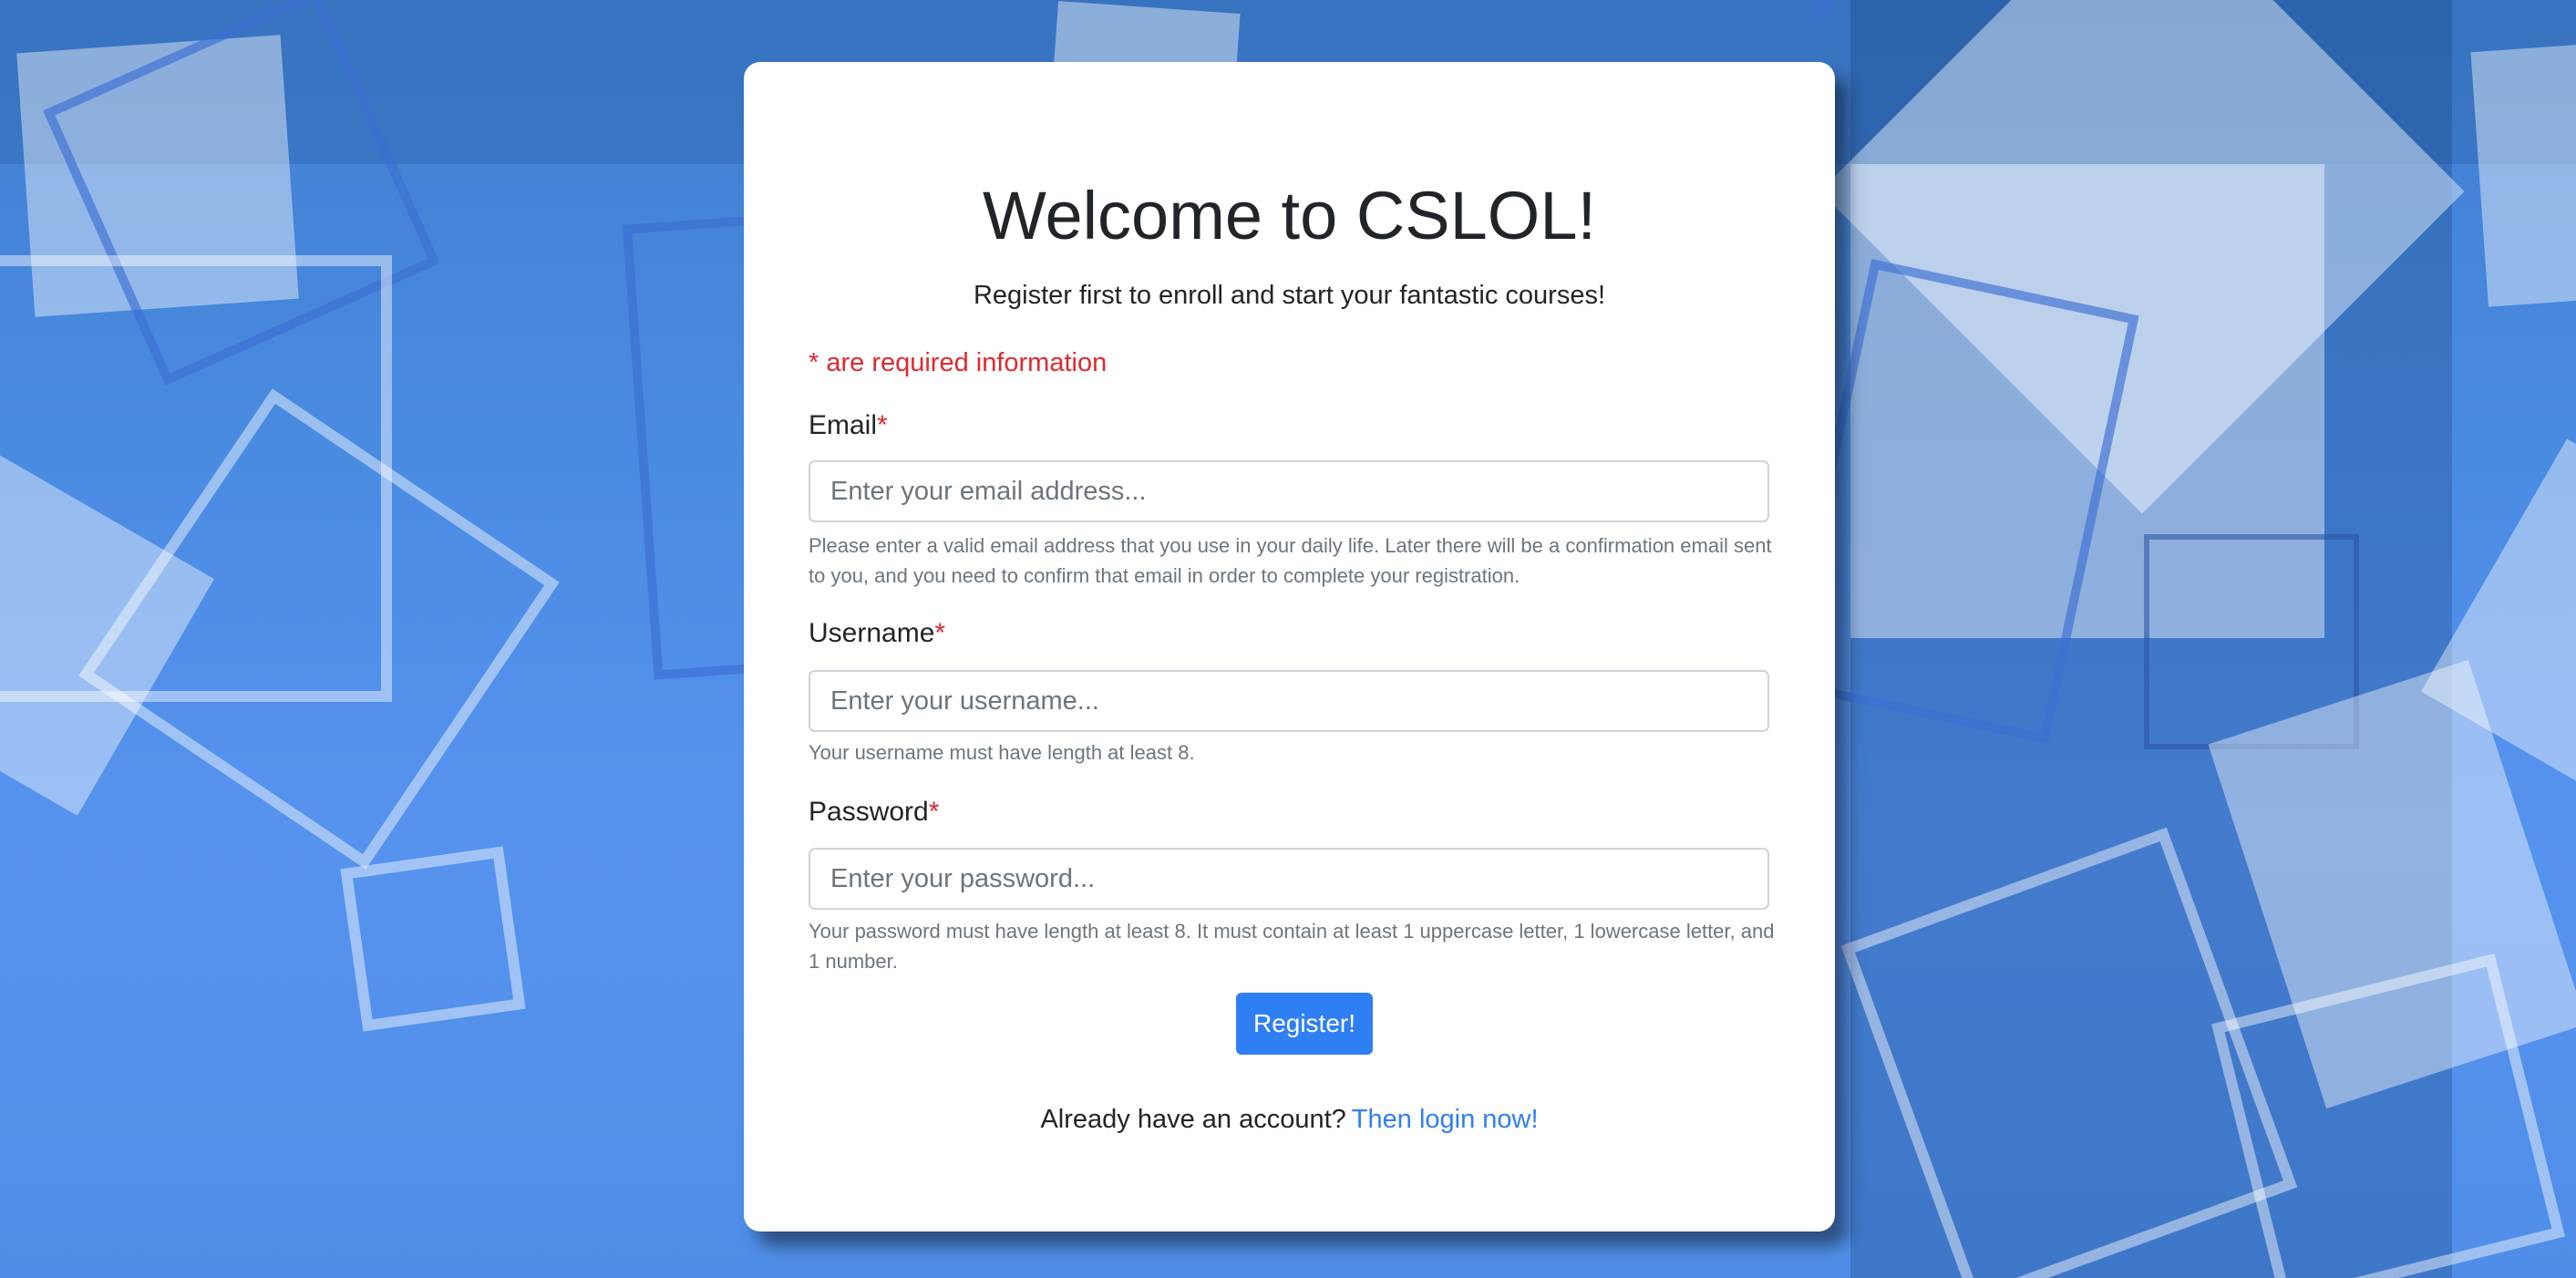 The height and width of the screenshot is (1278, 2576). What do you see at coordinates (1193, 1119) in the screenshot?
I see `login-prompt-text: Already have an account?` at bounding box center [1193, 1119].